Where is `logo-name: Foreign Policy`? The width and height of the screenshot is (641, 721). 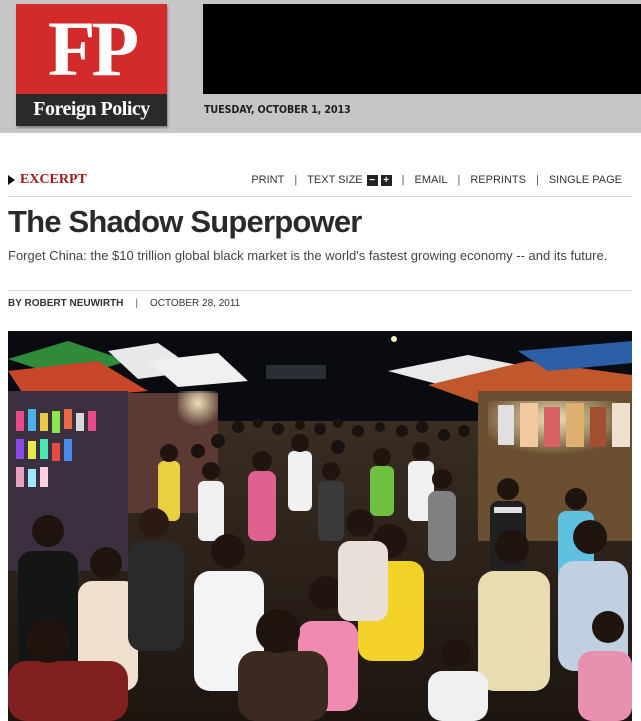 logo-name: Foreign Policy is located at coordinates (91, 109).